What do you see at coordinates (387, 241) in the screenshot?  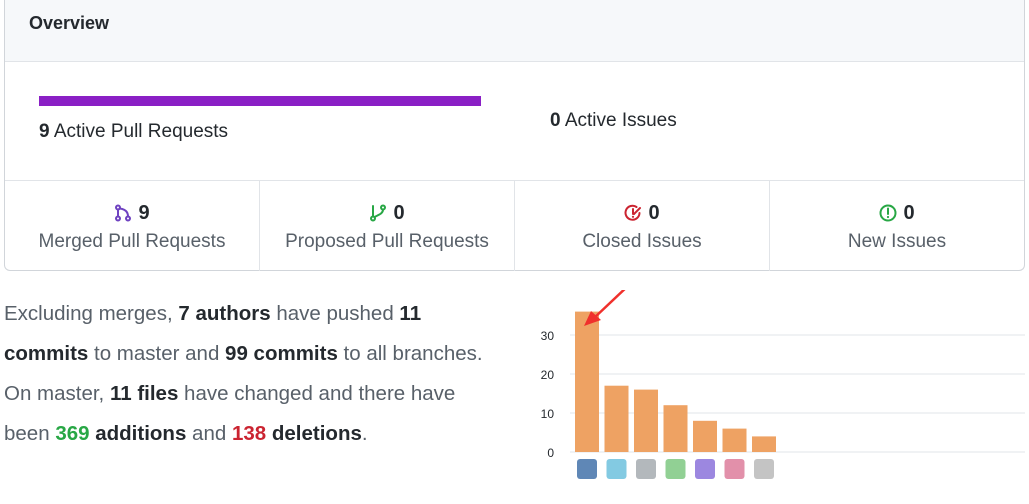 I see `proposed-pull-requests-label: Proposed Pull Requests` at bounding box center [387, 241].